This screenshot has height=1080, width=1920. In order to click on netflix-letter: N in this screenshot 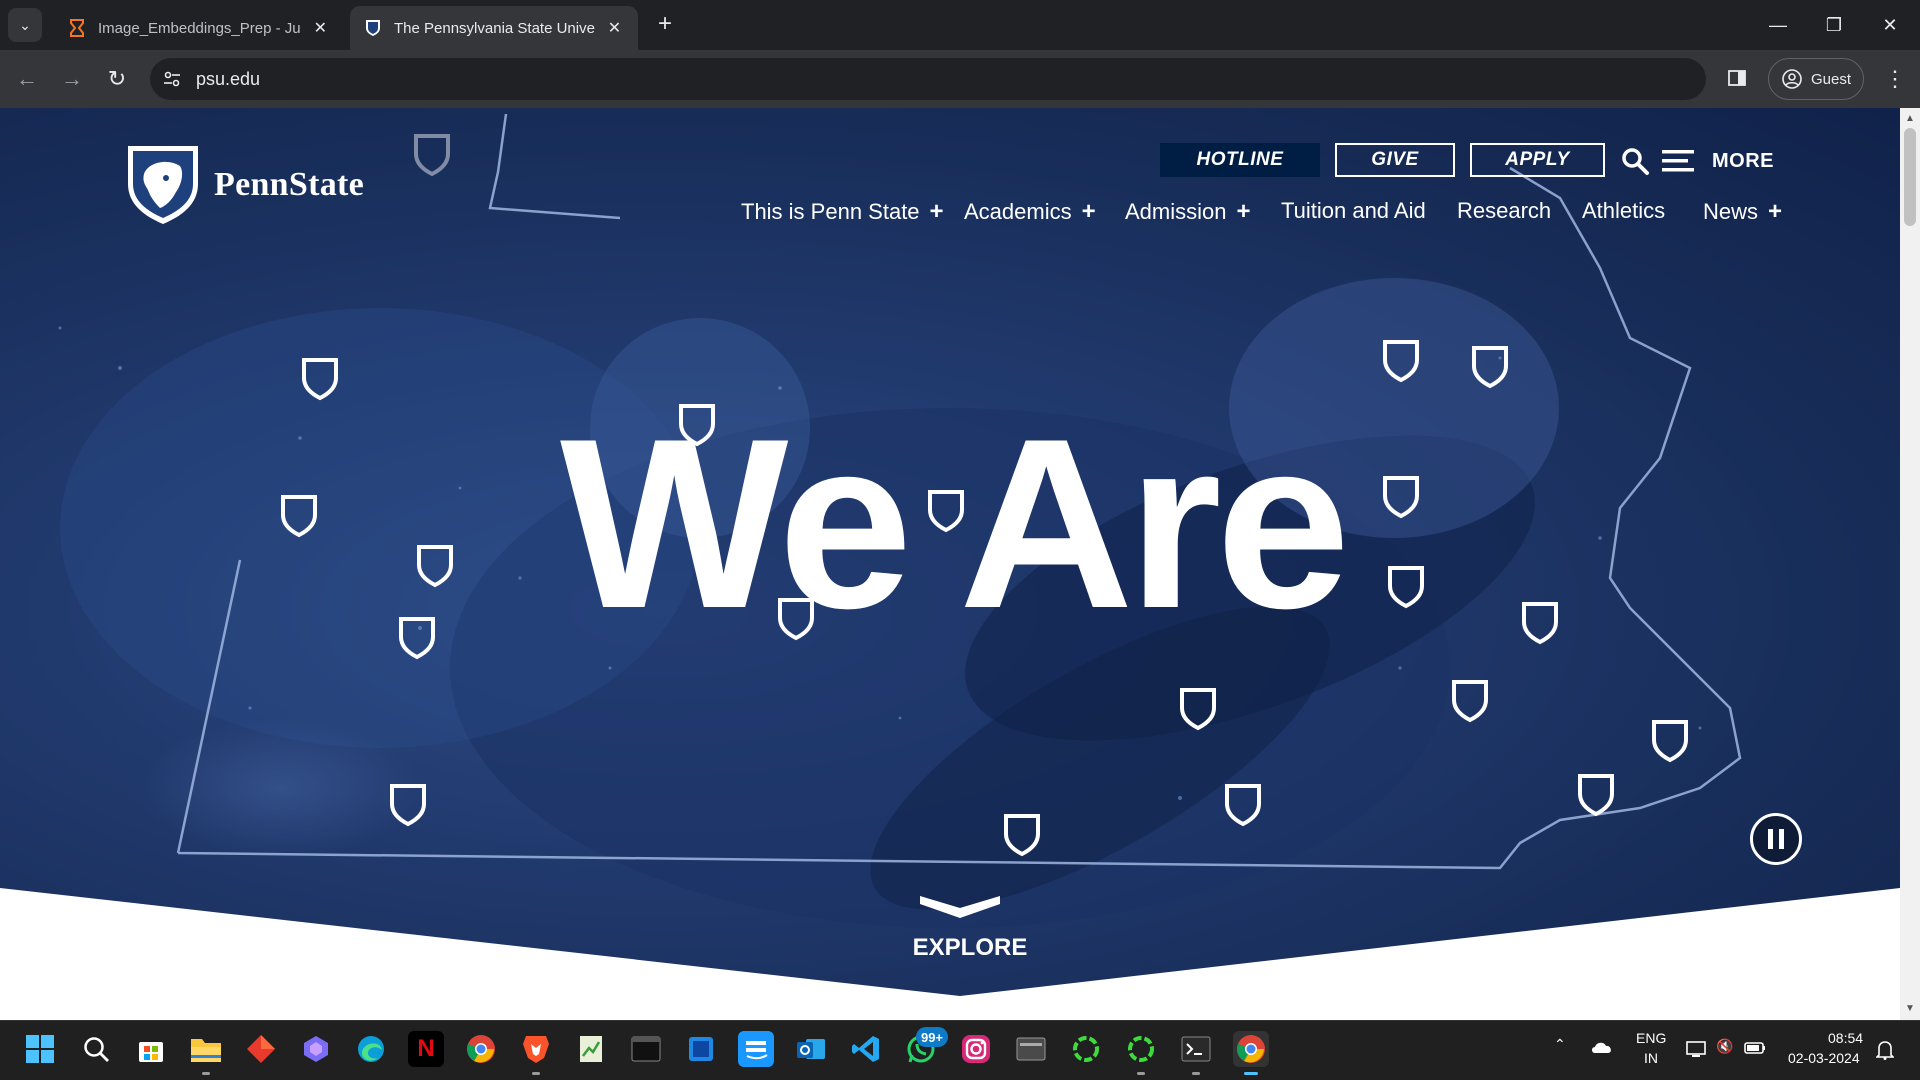, I will do `click(426, 1048)`.